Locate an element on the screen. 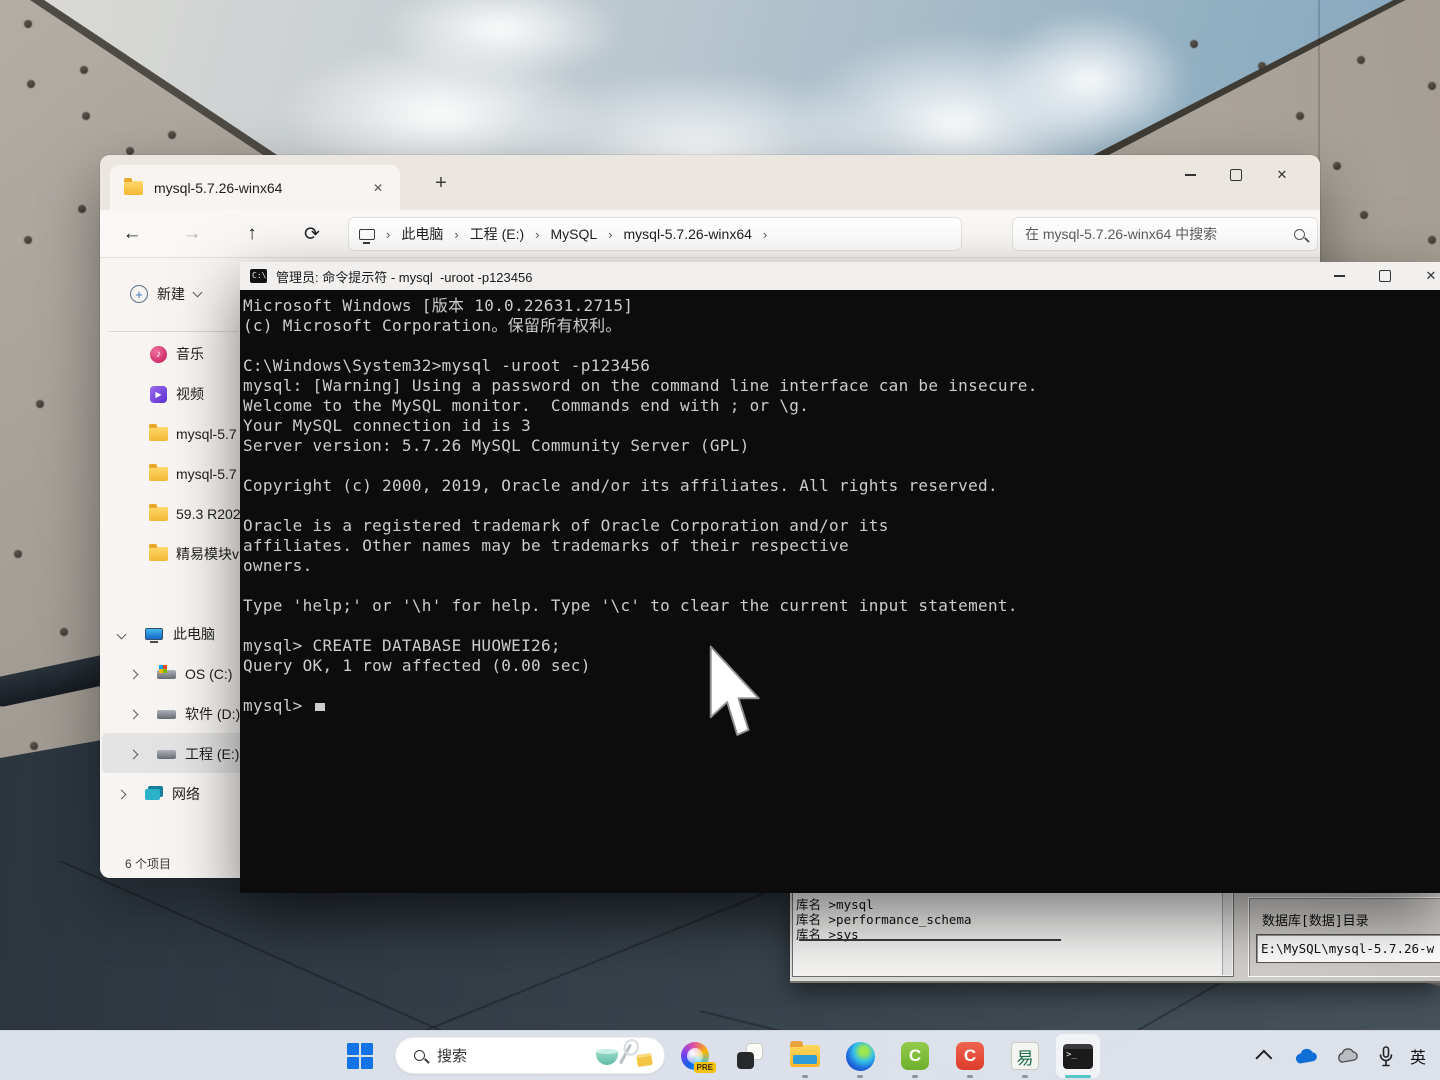 Image resolution: width=1440 pixels, height=1080 pixels. camtasia-recorder-button is located at coordinates (970, 1056).